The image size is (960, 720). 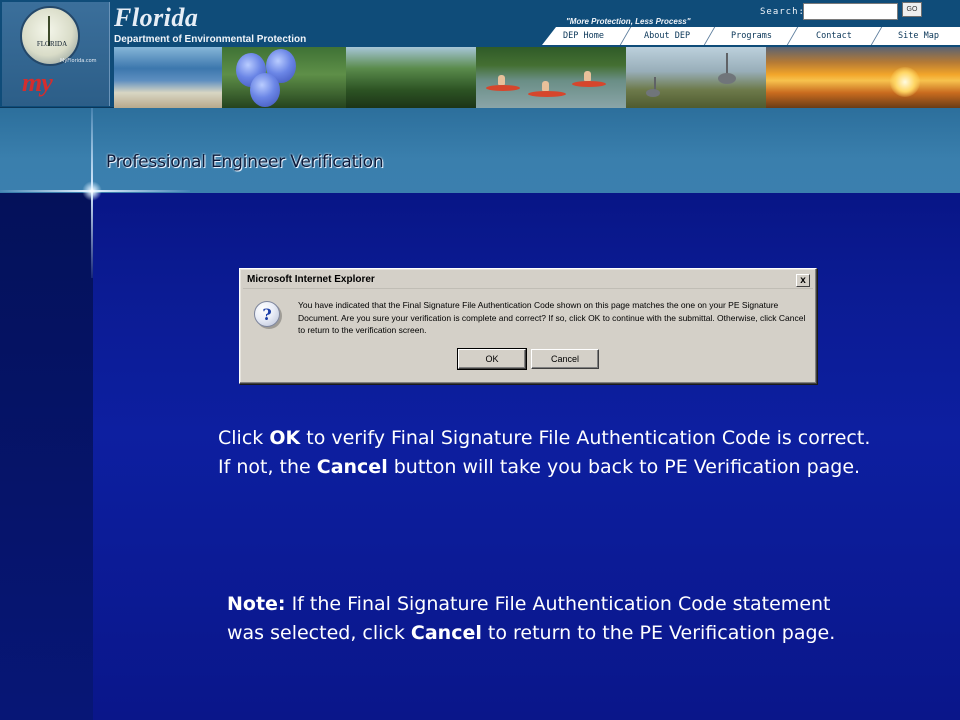 I want to click on logo-panel: FLORIDA my MyFlorida.com, so click(x=56, y=54).